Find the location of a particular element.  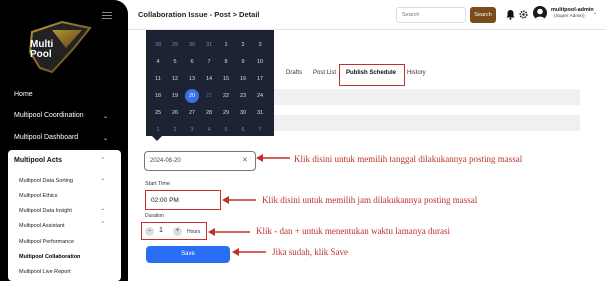

calendar-day: 26 is located at coordinates (175, 113).